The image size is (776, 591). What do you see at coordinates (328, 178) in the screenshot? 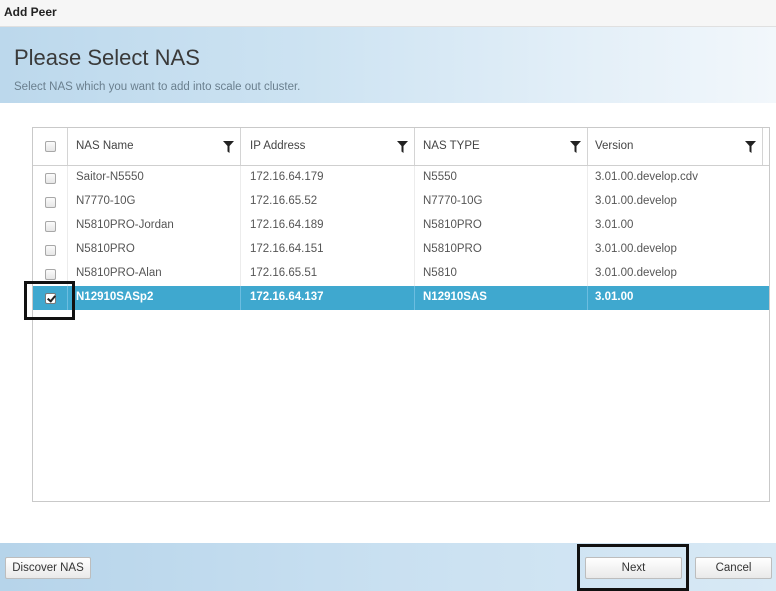
I see `cell-ip-address: 172.16.64.179` at bounding box center [328, 178].